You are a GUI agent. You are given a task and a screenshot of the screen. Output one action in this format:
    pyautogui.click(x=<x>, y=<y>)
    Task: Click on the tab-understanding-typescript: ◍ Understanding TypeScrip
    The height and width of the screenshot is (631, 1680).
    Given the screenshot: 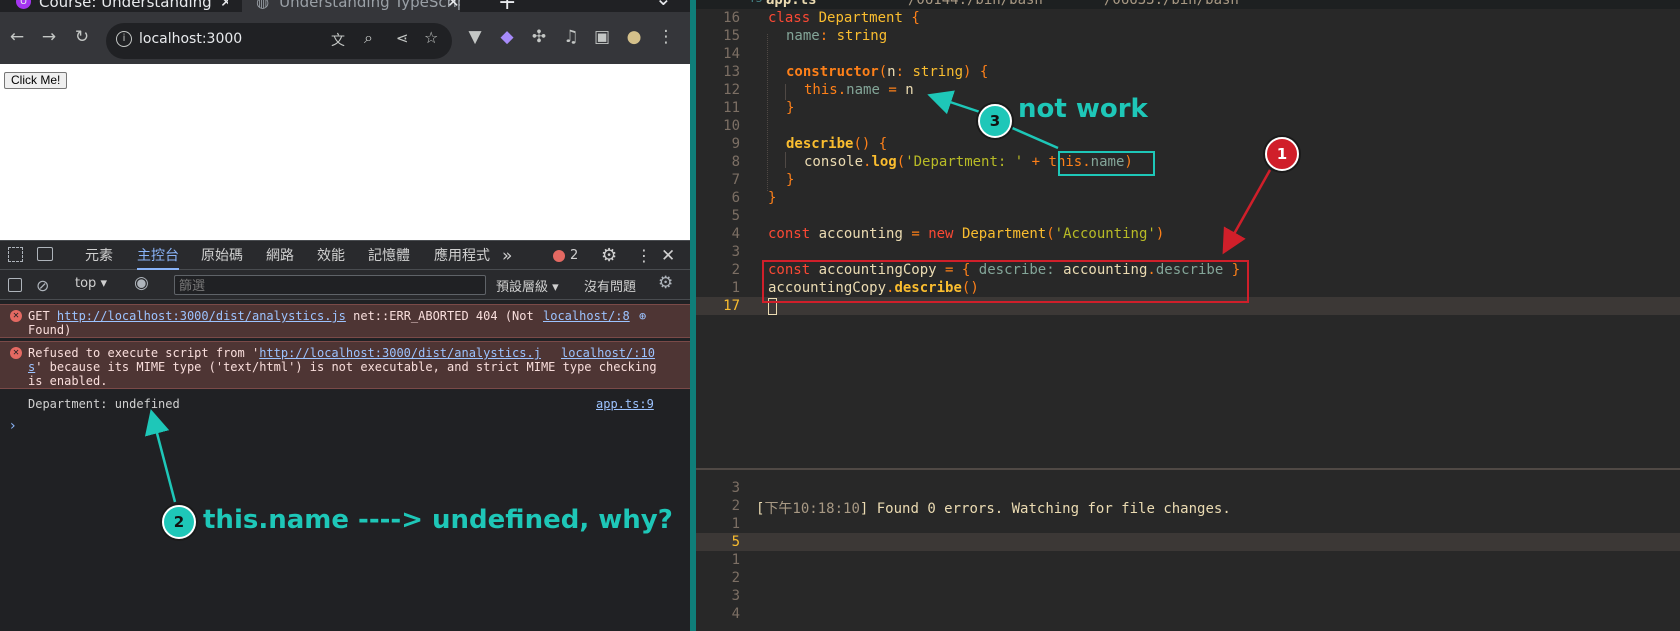 What is the action you would take?
    pyautogui.click(x=351, y=6)
    